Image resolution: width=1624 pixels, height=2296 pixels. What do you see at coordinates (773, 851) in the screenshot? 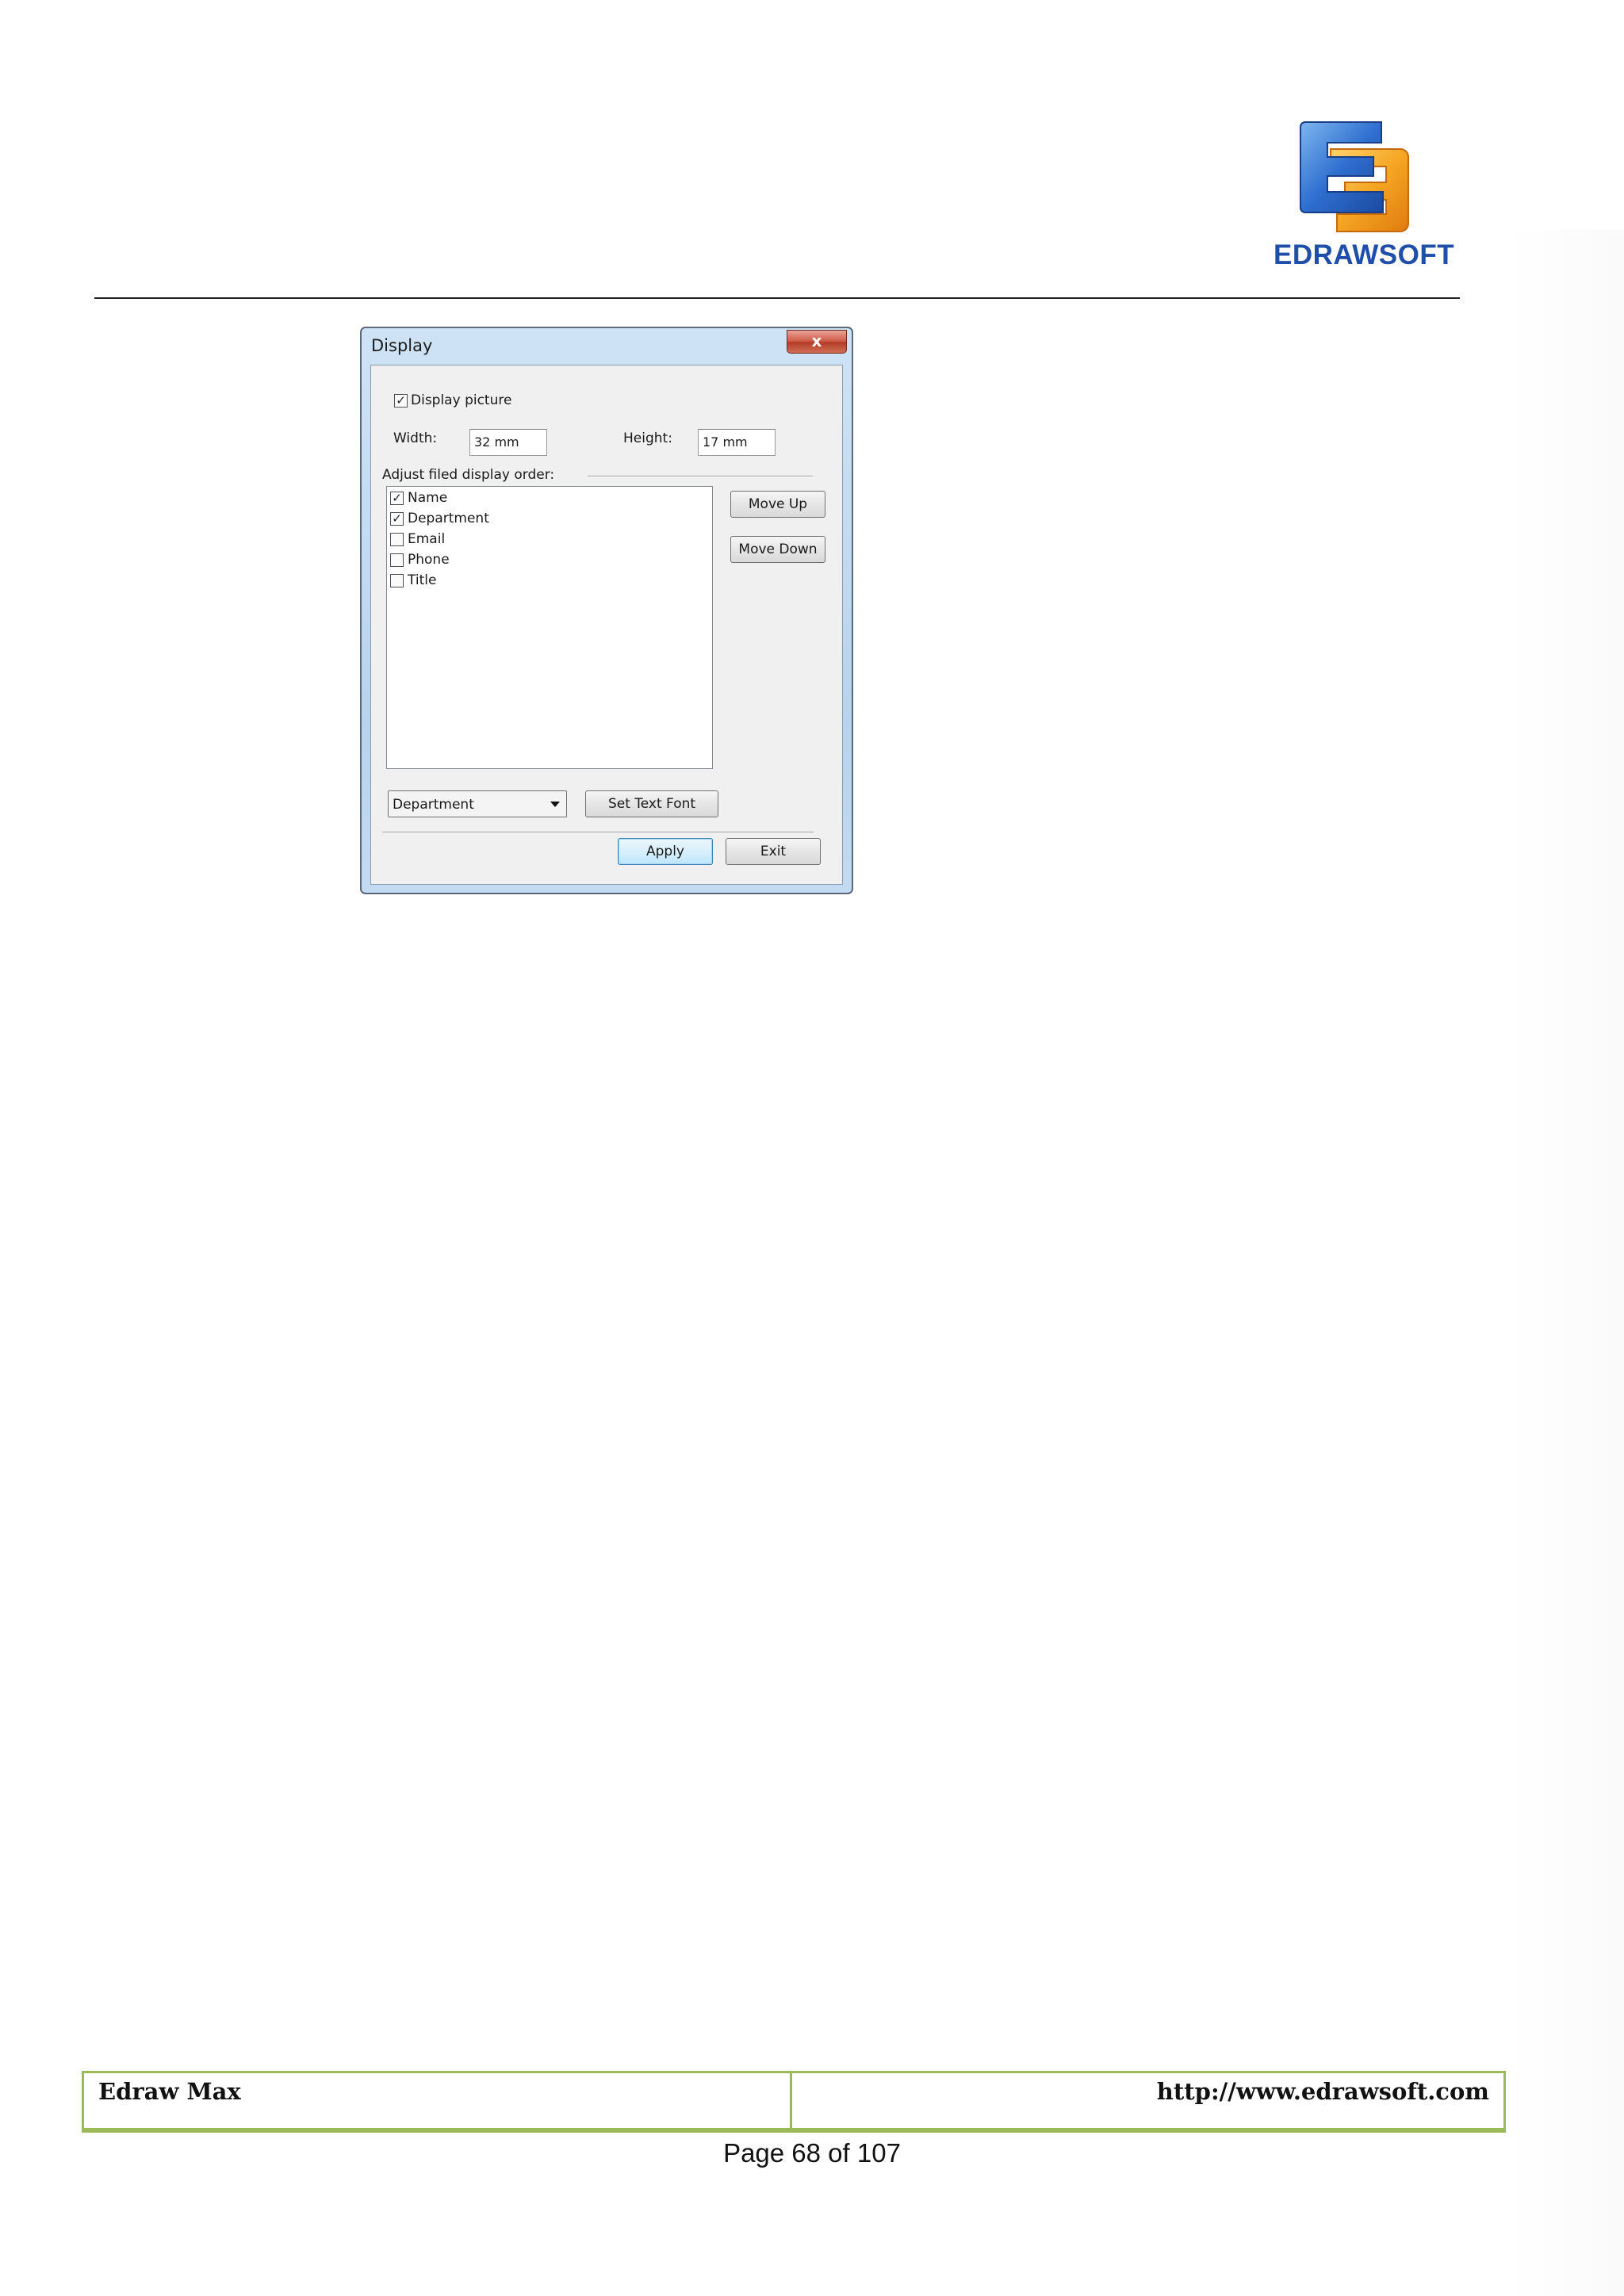
I see `exit-button: Exit` at bounding box center [773, 851].